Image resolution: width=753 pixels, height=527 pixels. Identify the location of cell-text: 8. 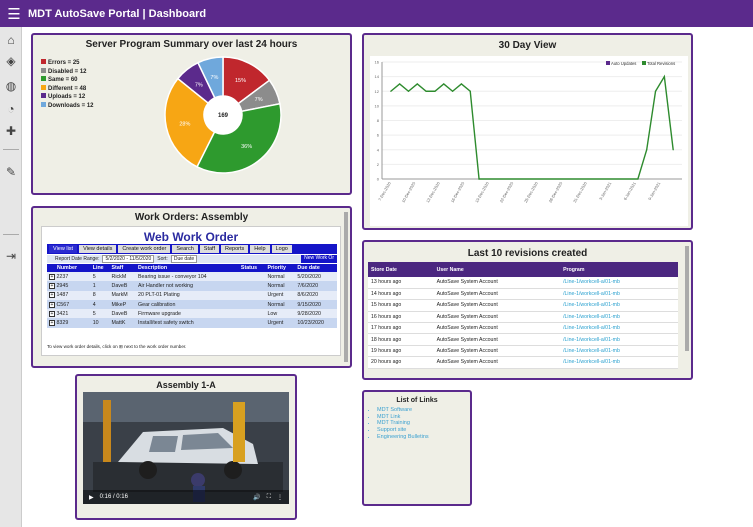
(94, 295).